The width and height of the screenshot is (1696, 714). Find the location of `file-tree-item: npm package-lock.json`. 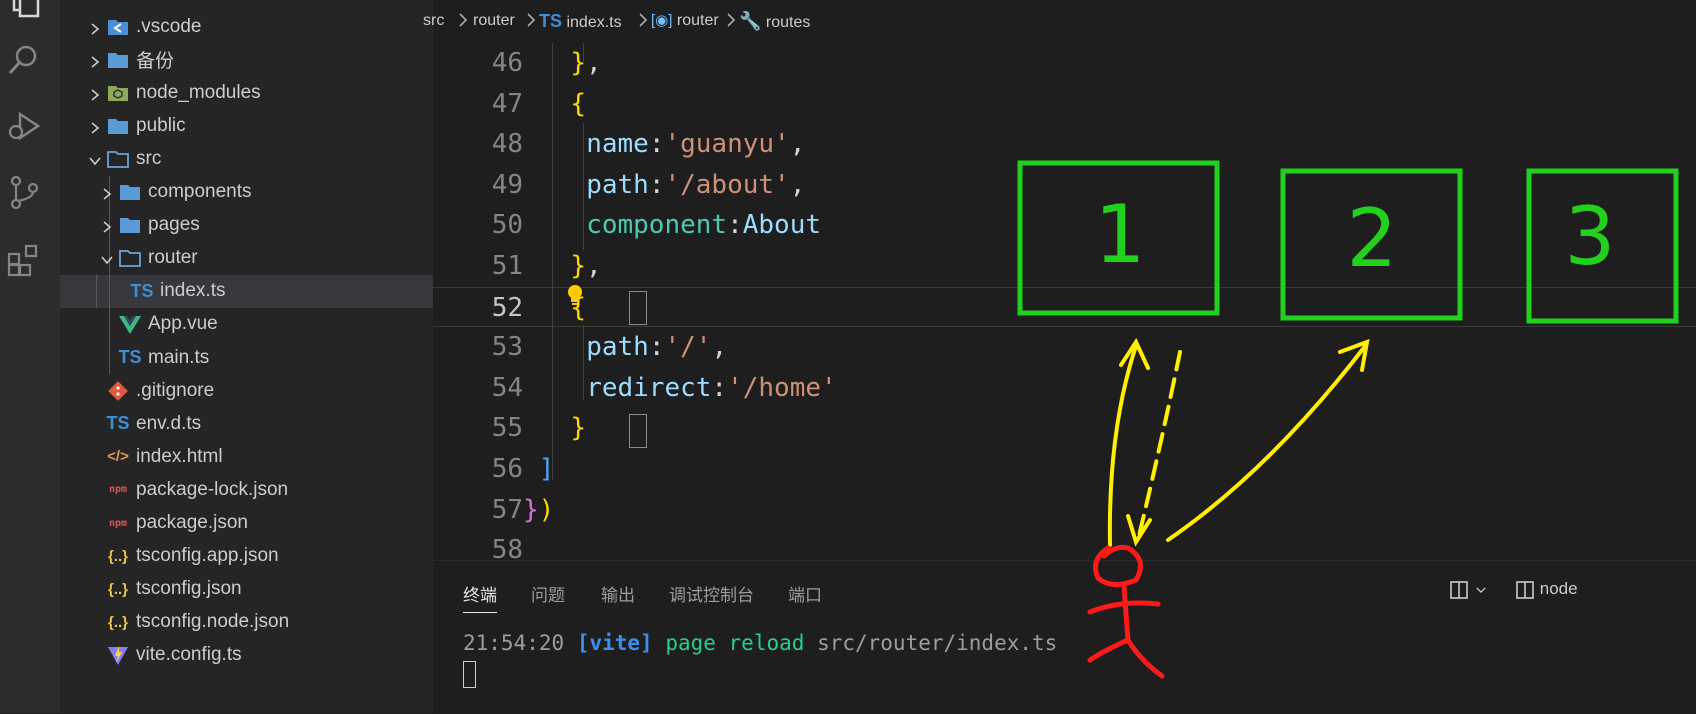

file-tree-item: npm package-lock.json is located at coordinates (246, 489).